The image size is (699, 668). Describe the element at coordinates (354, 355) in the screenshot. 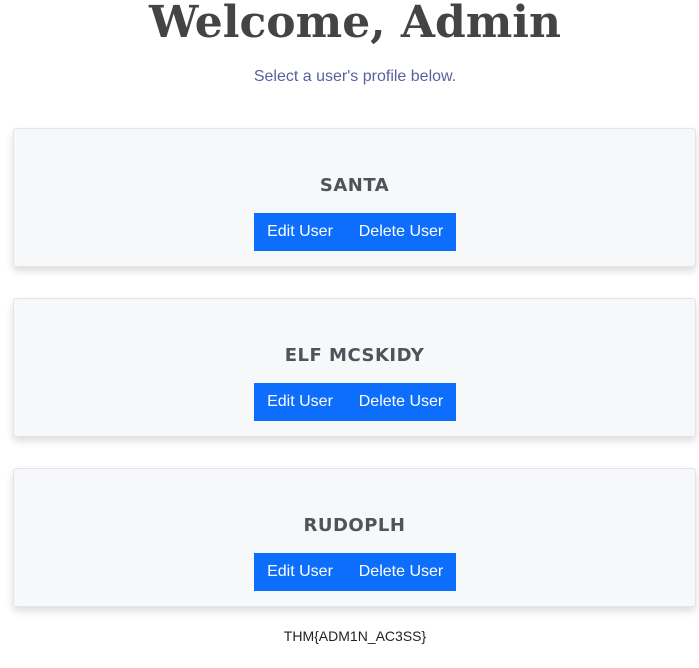

I see `user-name: ELF MCSKIDY` at that location.